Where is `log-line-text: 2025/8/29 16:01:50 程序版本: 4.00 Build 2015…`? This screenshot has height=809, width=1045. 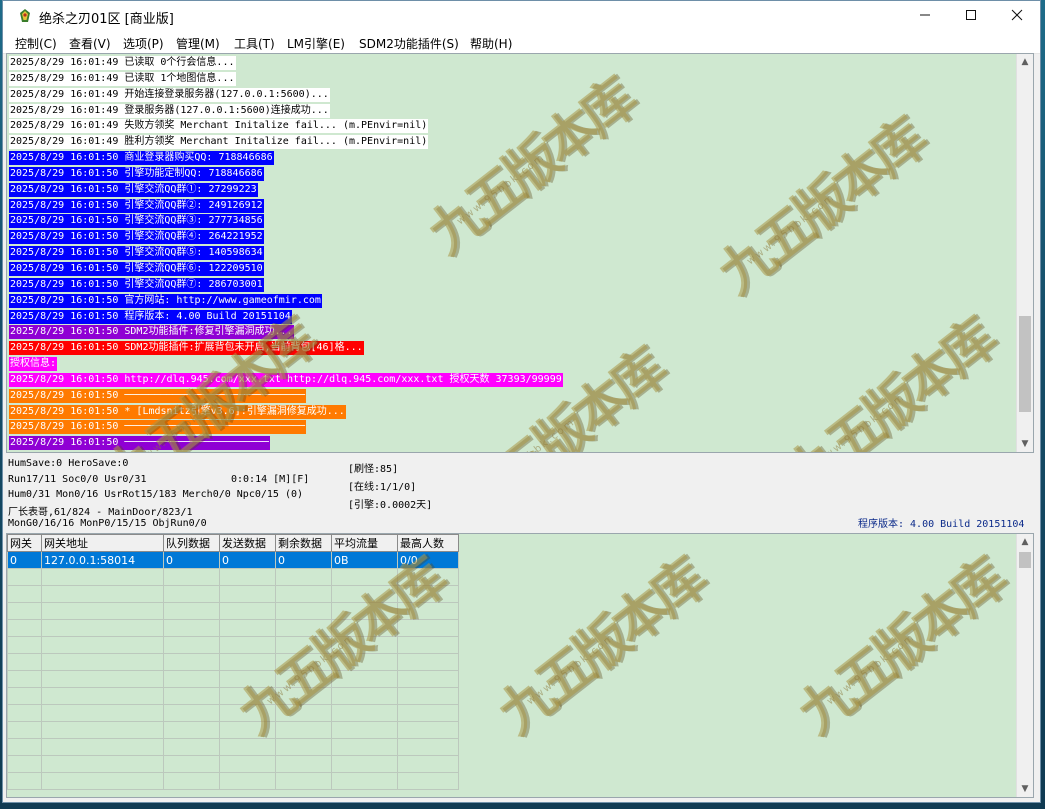
log-line-text: 2025/8/29 16:01:50 程序版本: 4.00 Build 2015… is located at coordinates (150, 316).